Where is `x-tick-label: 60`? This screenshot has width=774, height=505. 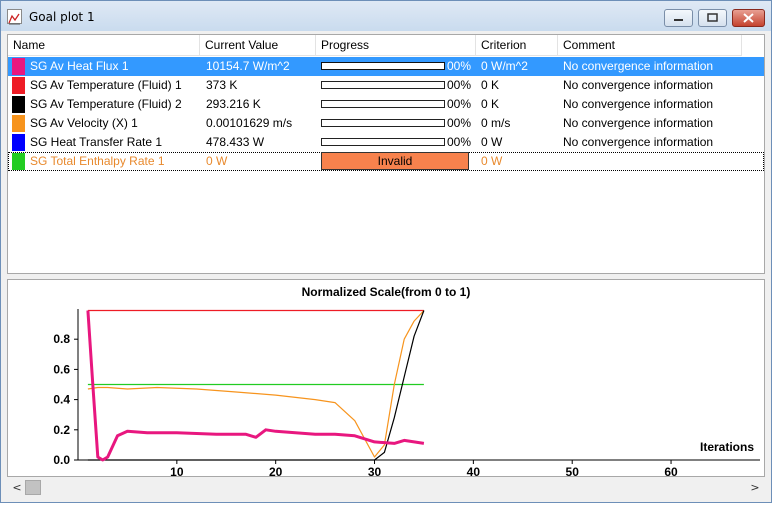
x-tick-label: 60 is located at coordinates (671, 470).